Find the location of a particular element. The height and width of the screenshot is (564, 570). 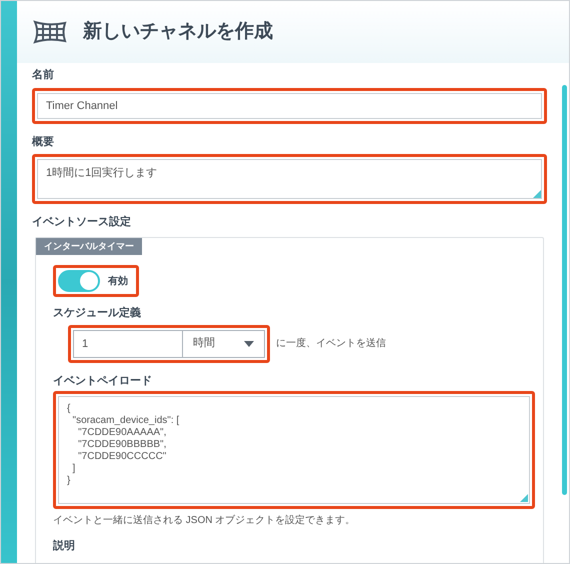

field-label: 概要 is located at coordinates (43, 142).